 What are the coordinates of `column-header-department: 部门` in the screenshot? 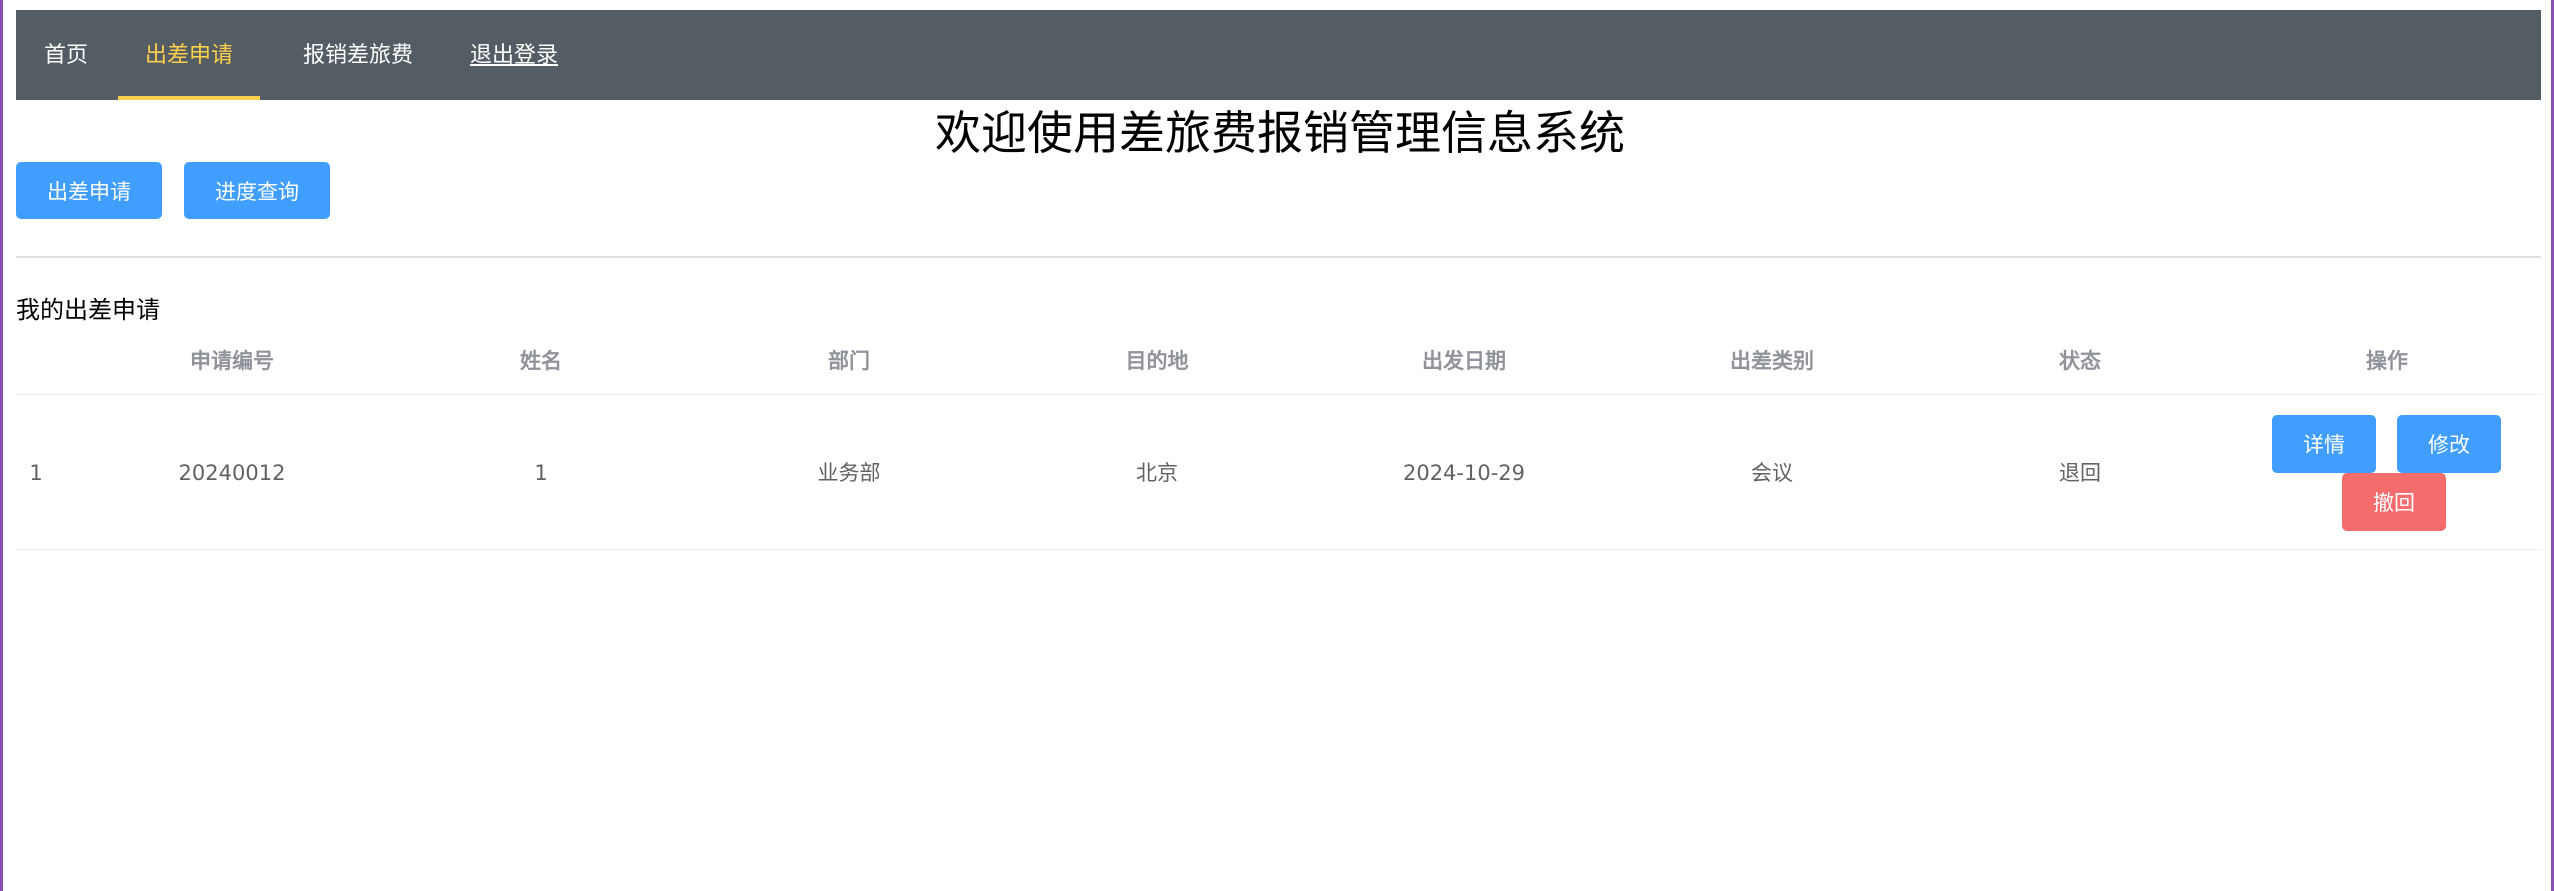 It's located at (849, 361).